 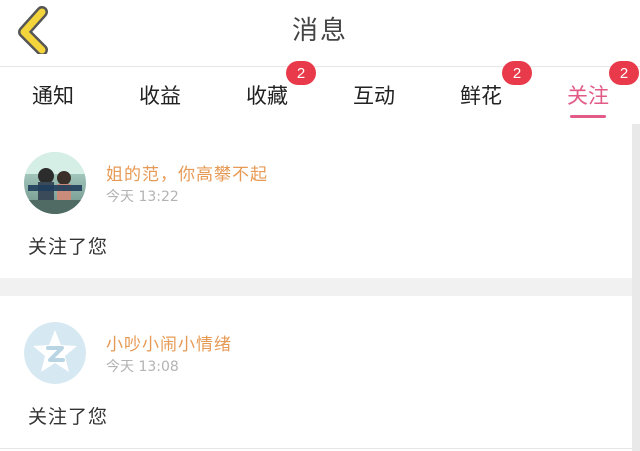 I want to click on tab-label: 通知, so click(x=53, y=96).